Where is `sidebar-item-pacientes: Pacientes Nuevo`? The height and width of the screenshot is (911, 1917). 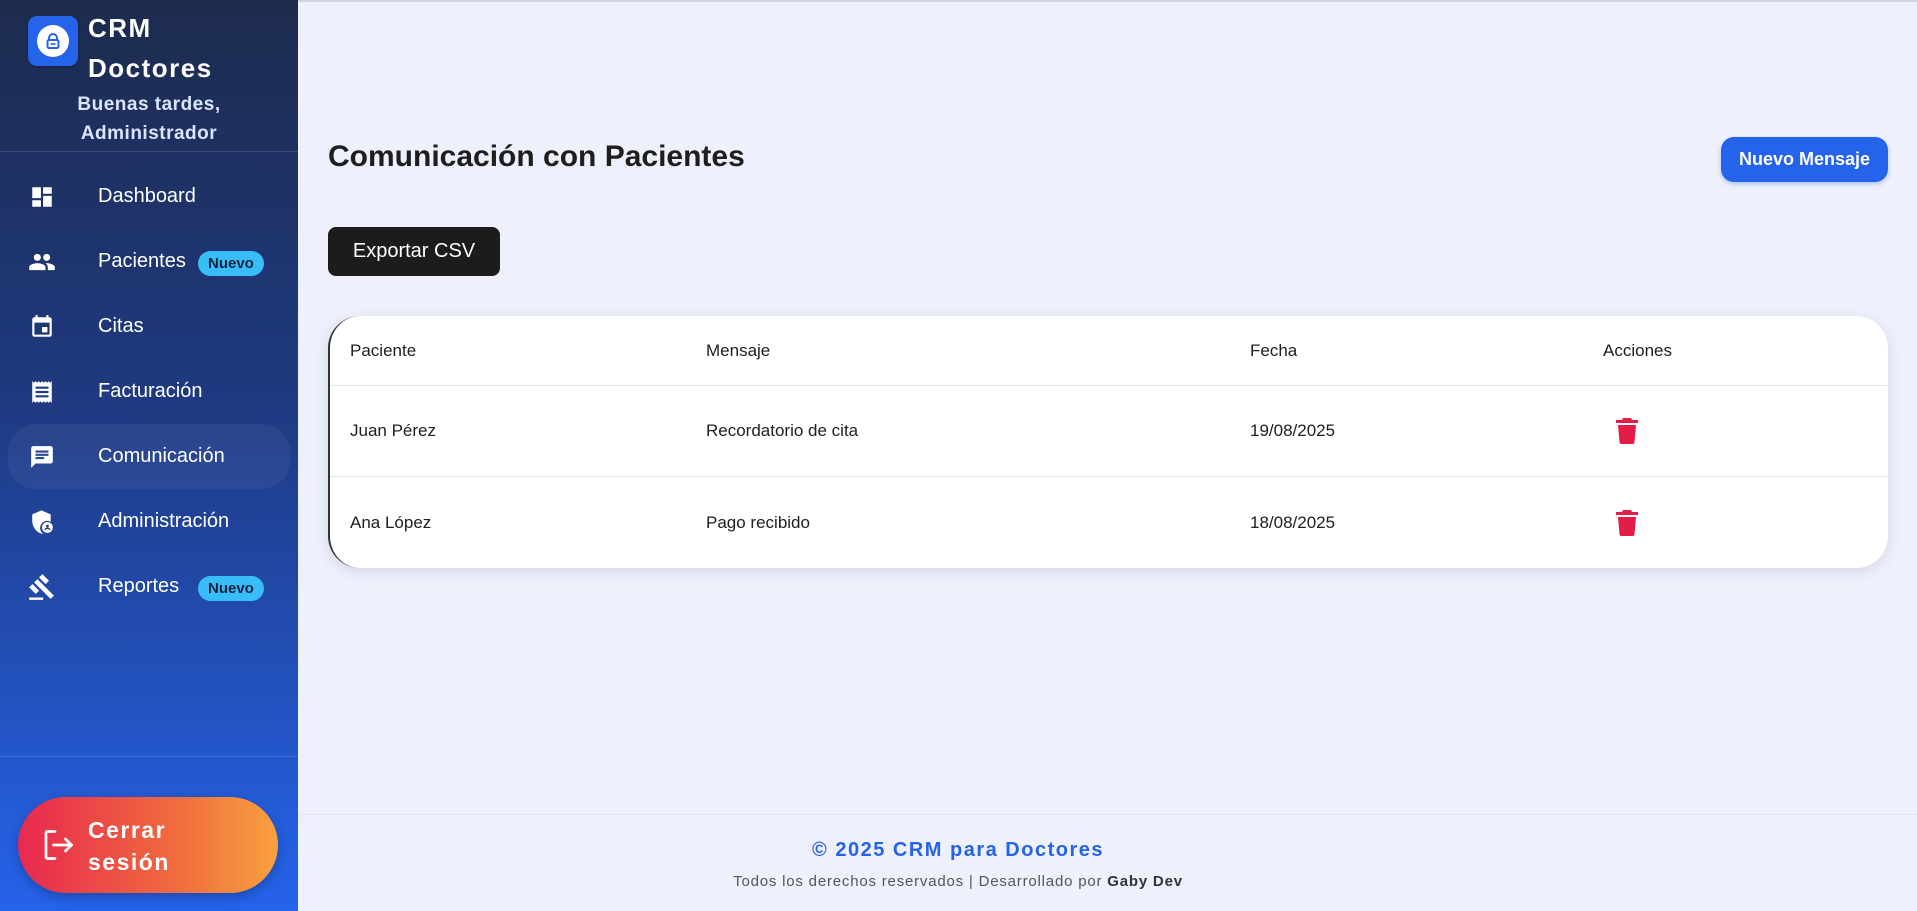 sidebar-item-pacientes: Pacientes Nuevo is located at coordinates (149, 261).